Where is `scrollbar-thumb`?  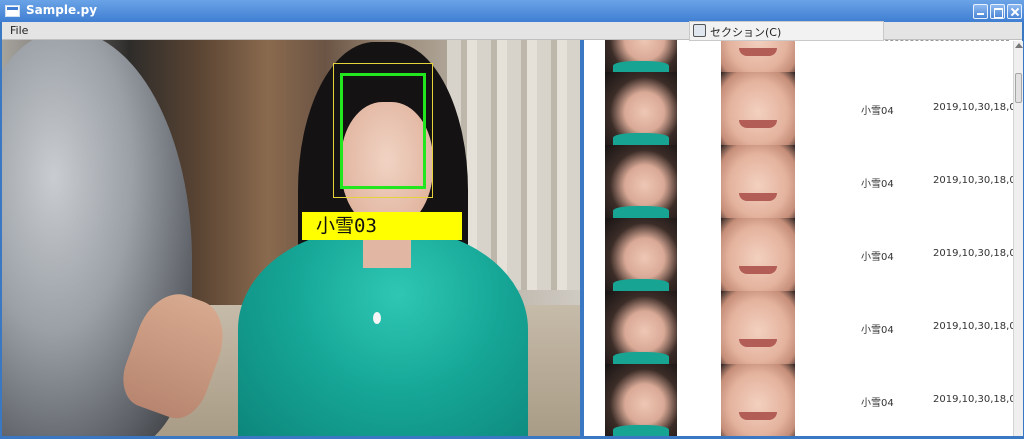 scrollbar-thumb is located at coordinates (1018, 88).